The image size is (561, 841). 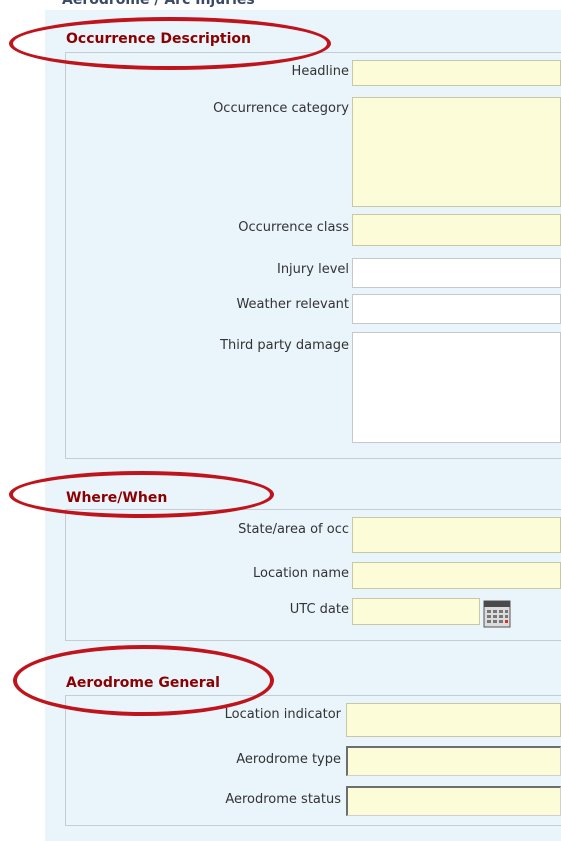 What do you see at coordinates (143, 680) in the screenshot?
I see `highlight-ellipse-aerodrome` at bounding box center [143, 680].